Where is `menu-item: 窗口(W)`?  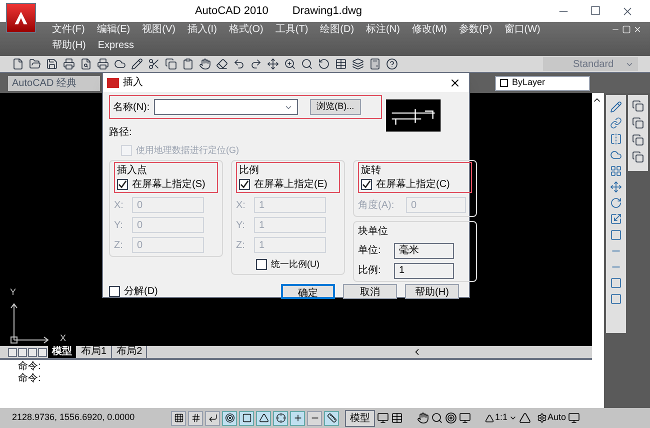
menu-item: 窗口(W) is located at coordinates (522, 30).